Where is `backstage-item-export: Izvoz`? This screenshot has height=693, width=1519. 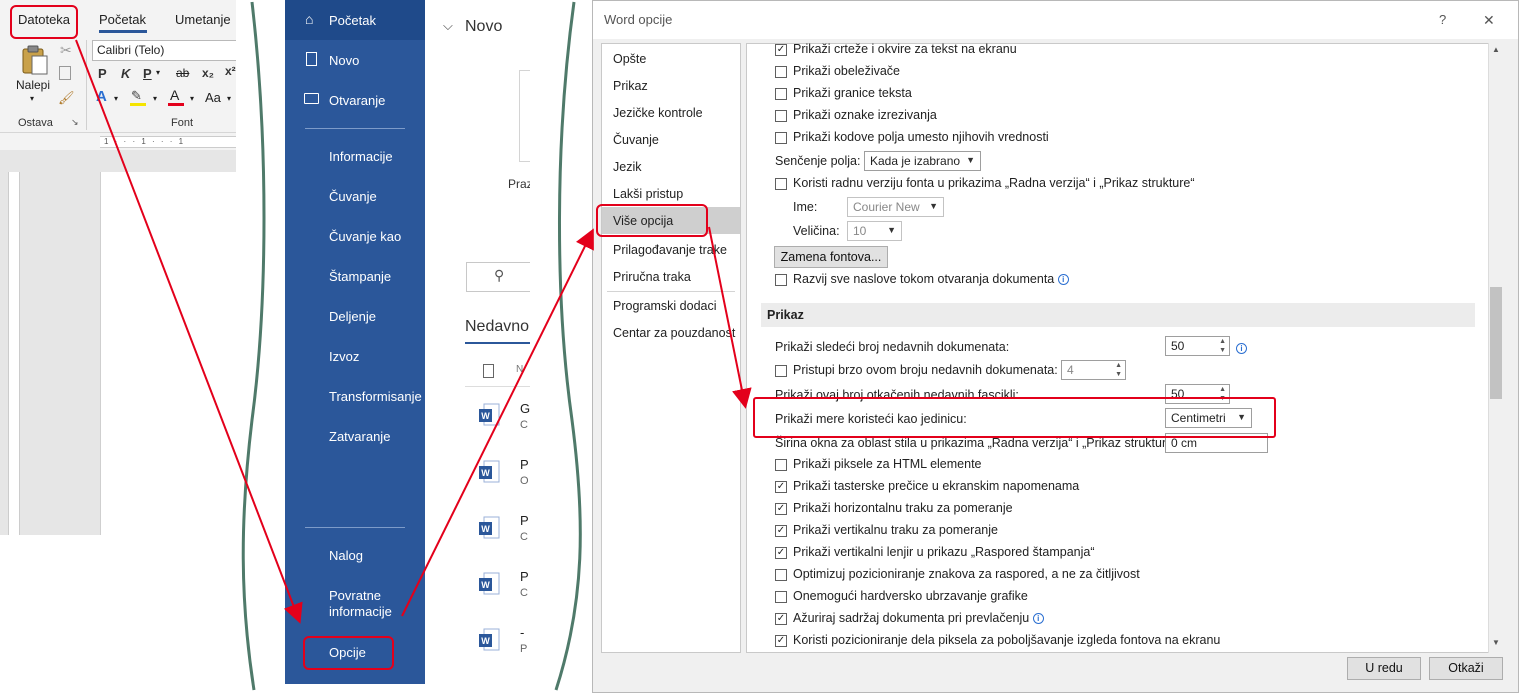 backstage-item-export: Izvoz is located at coordinates (344, 356).